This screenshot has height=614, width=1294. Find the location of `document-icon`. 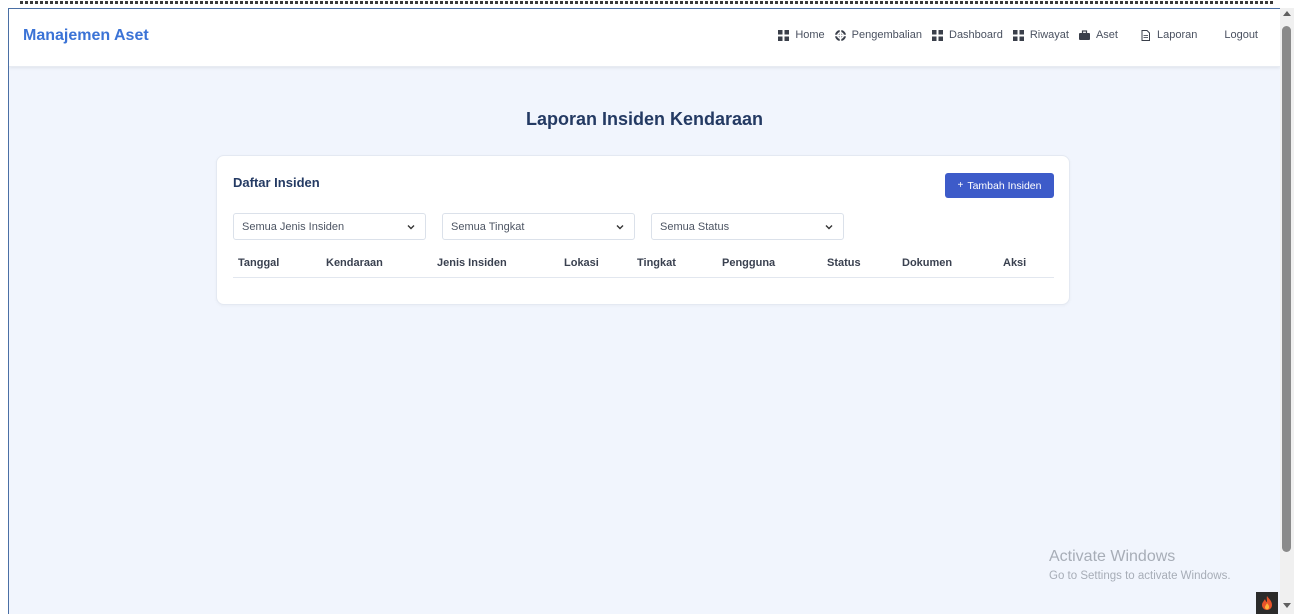

document-icon is located at coordinates (1145, 35).